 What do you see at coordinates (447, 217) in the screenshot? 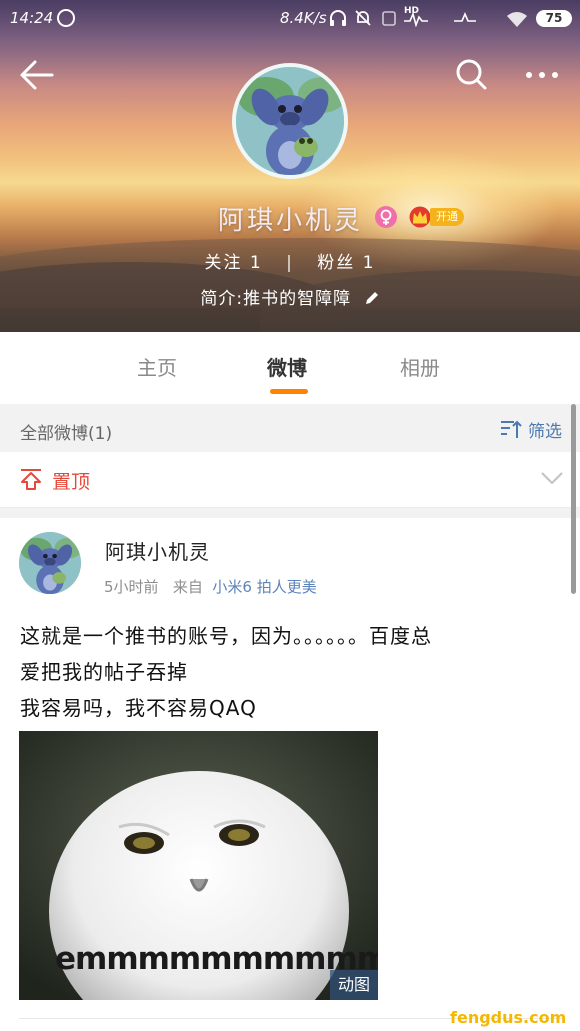
I see `vip-open-label: 开通` at bounding box center [447, 217].